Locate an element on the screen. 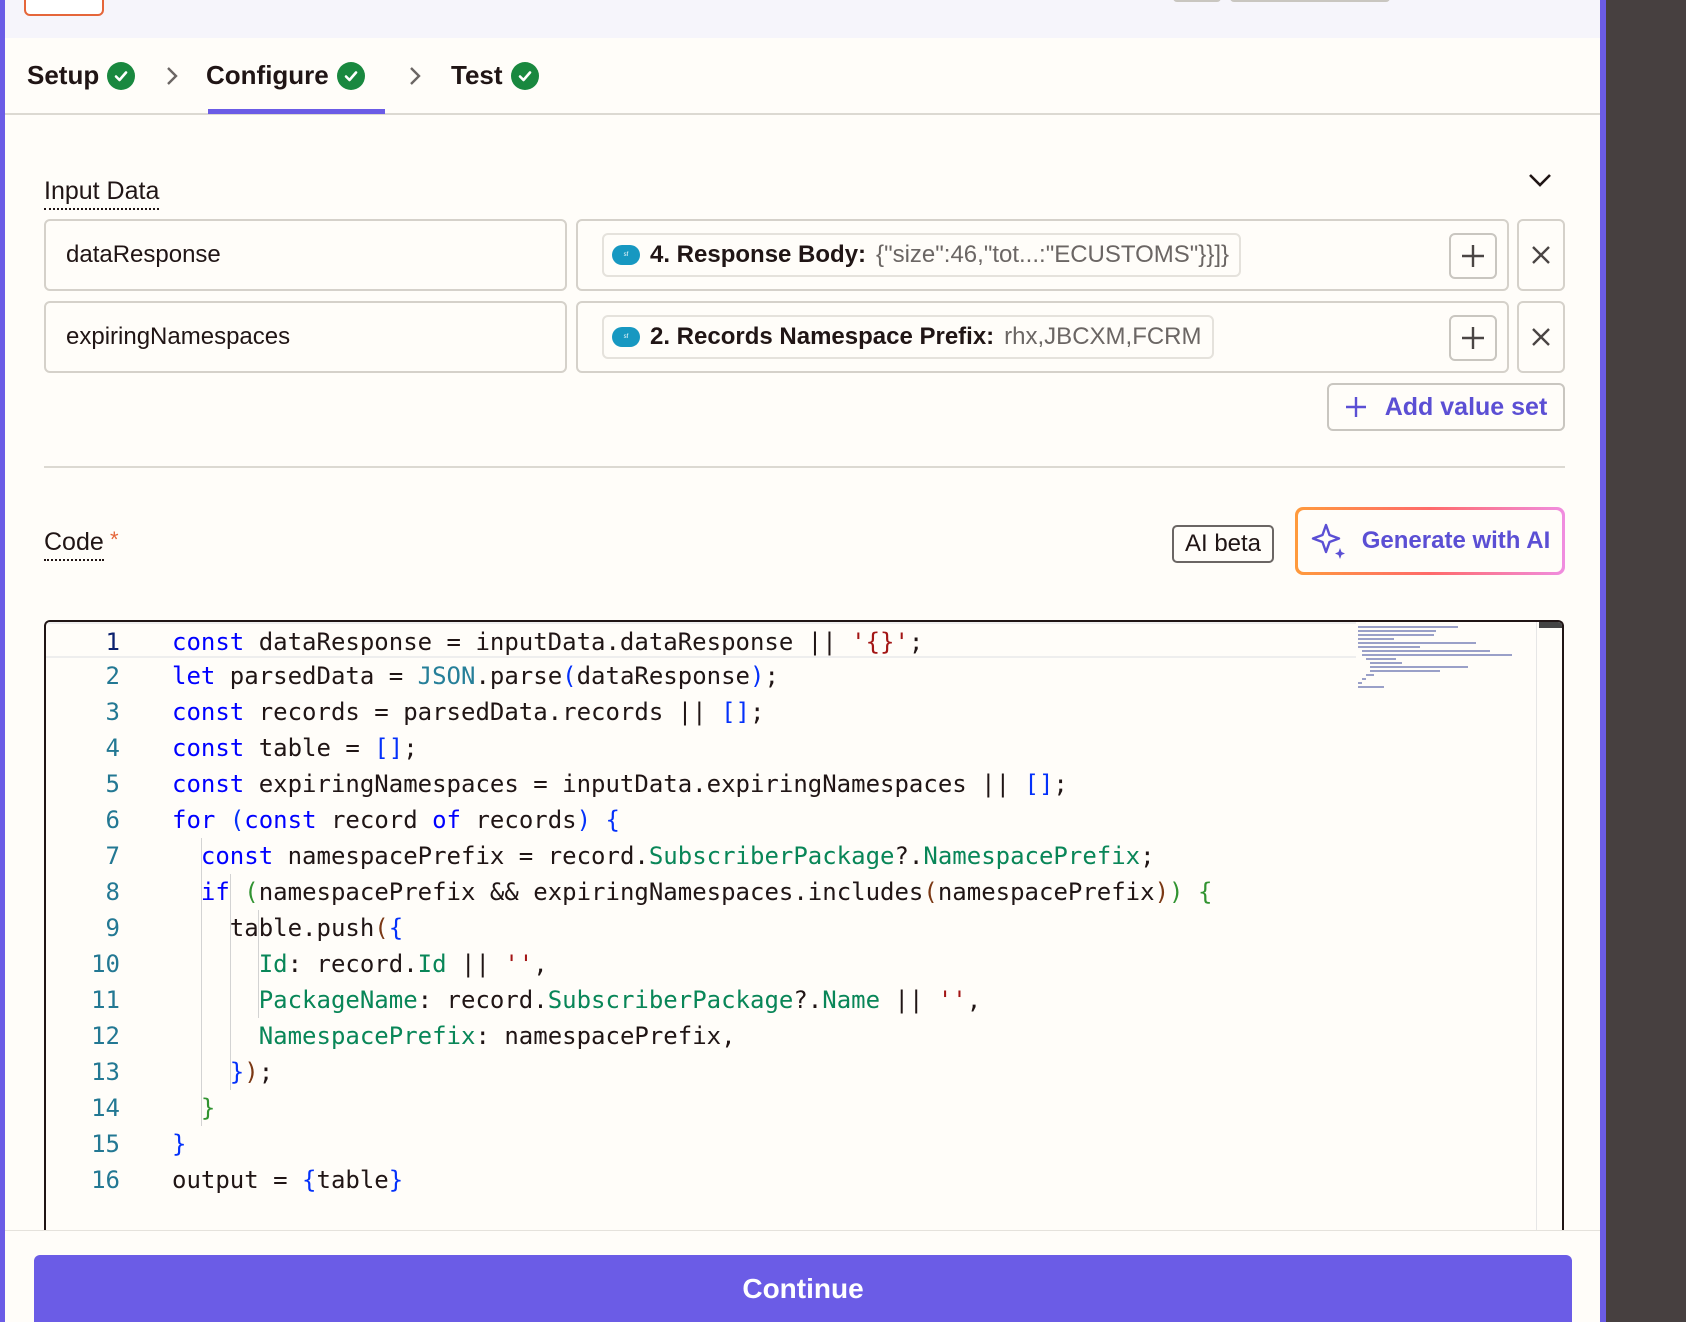 The width and height of the screenshot is (1686, 1322). footer-bar: Continue is located at coordinates (802, 1276).